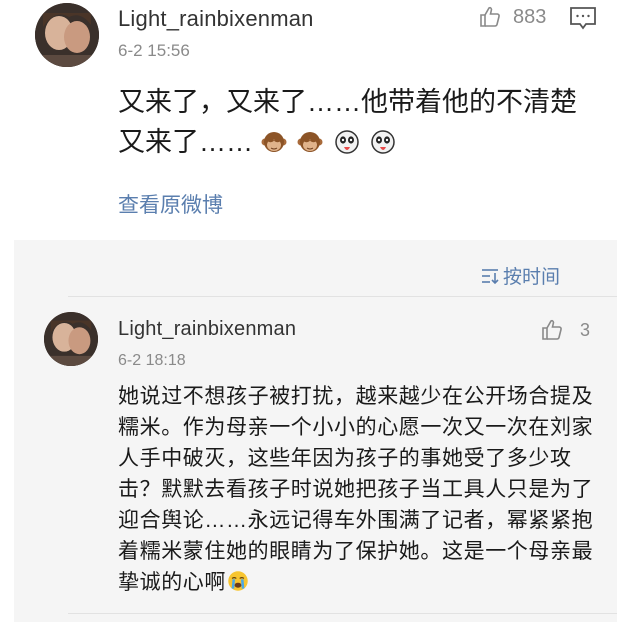 This screenshot has width=641, height=622. Describe the element at coordinates (532, 277) in the screenshot. I see `sort-label: 按时间` at that location.